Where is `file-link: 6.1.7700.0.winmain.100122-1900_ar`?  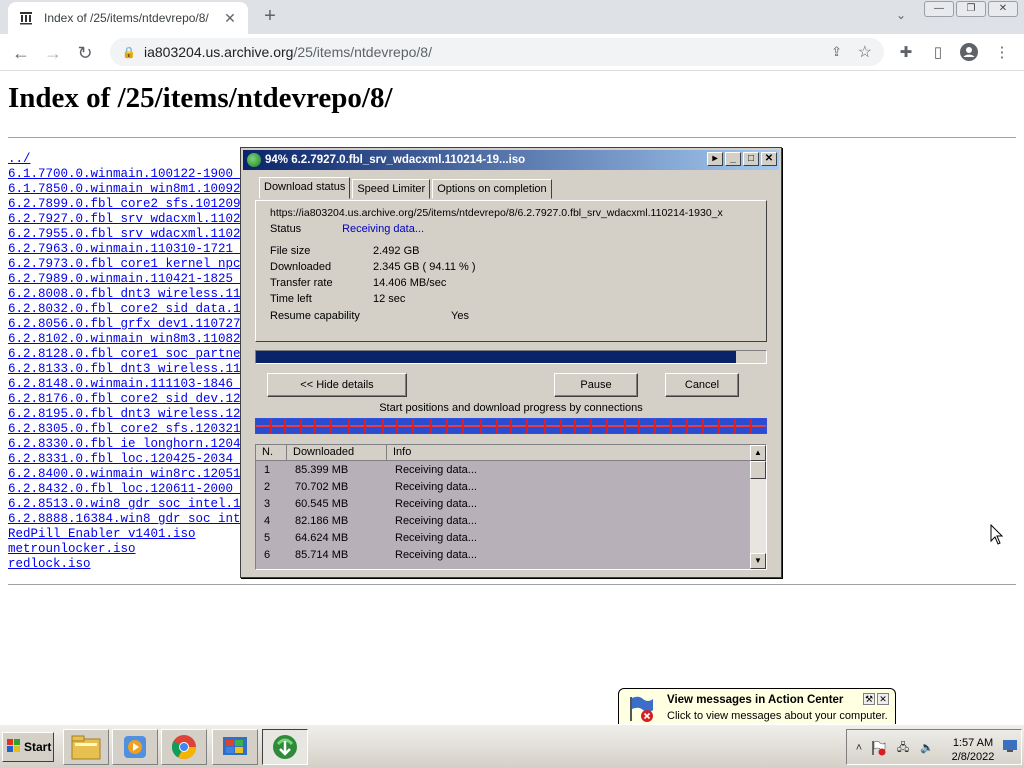 file-link: 6.1.7700.0.winmain.100122-1900_ar is located at coordinates (132, 174).